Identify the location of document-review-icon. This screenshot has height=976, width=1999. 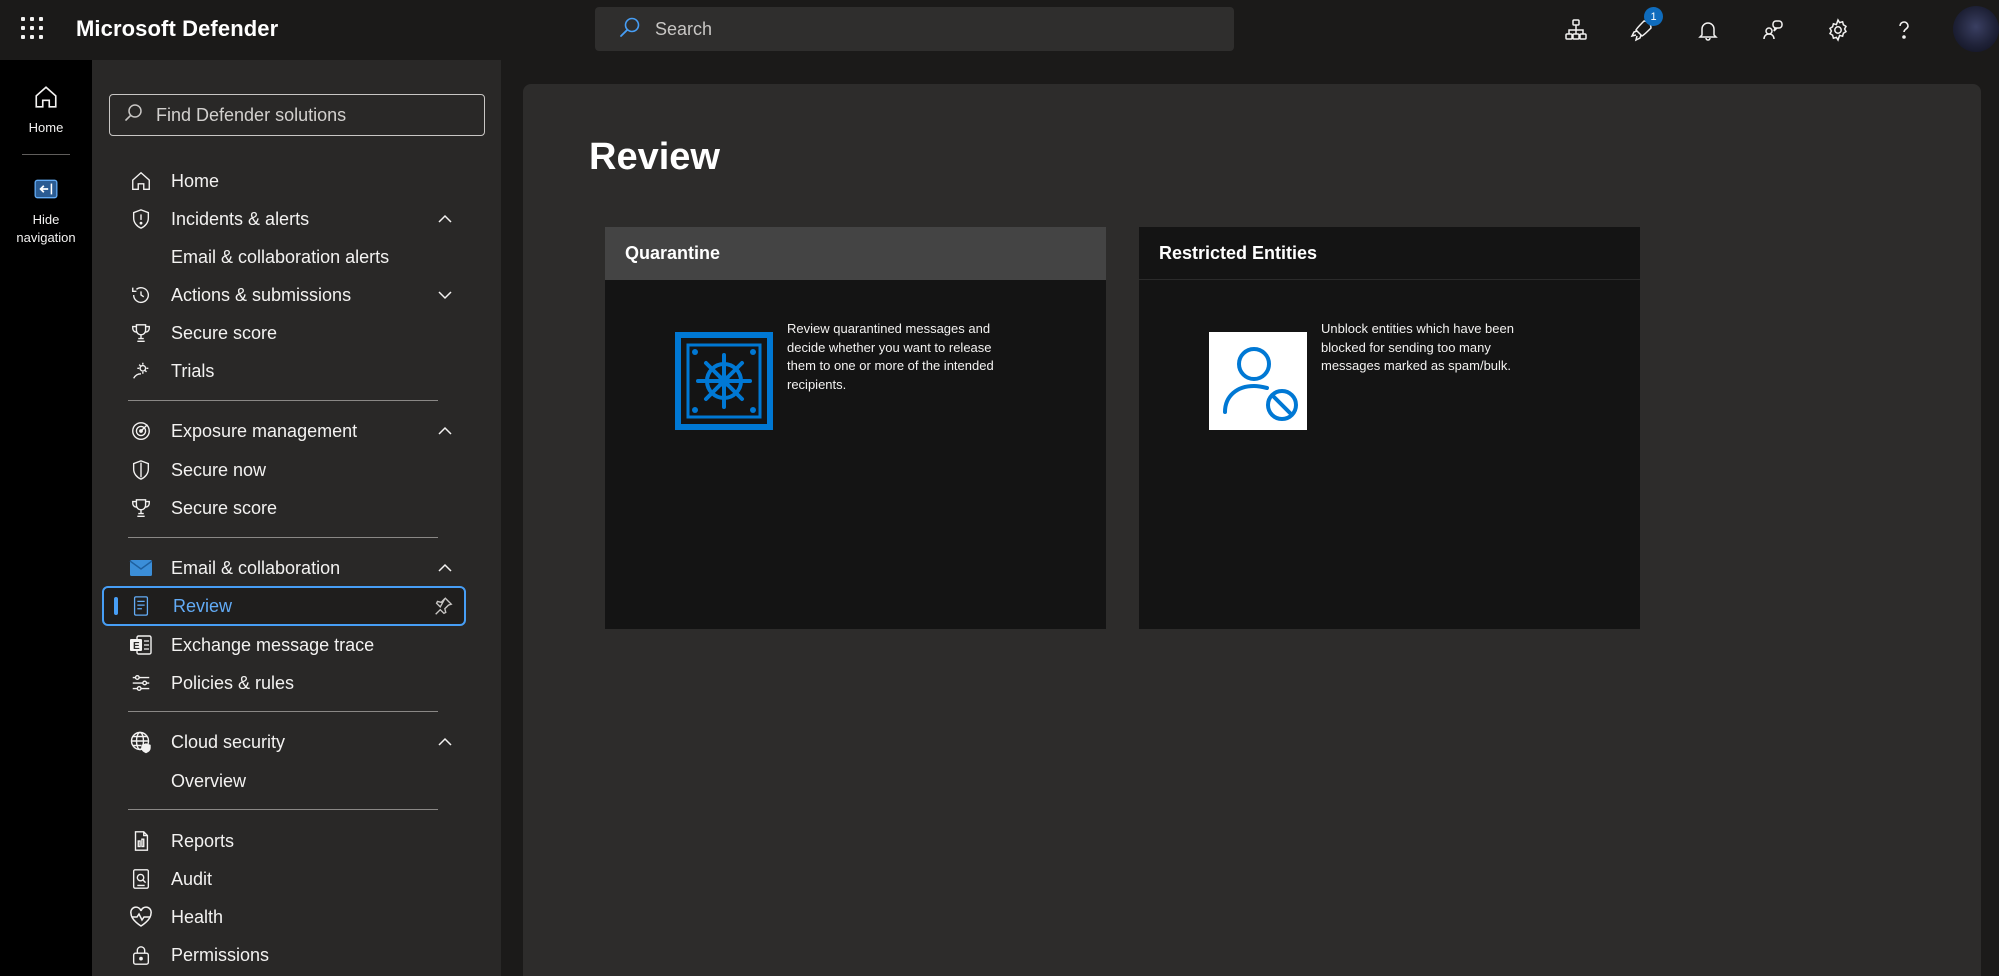
(141, 606).